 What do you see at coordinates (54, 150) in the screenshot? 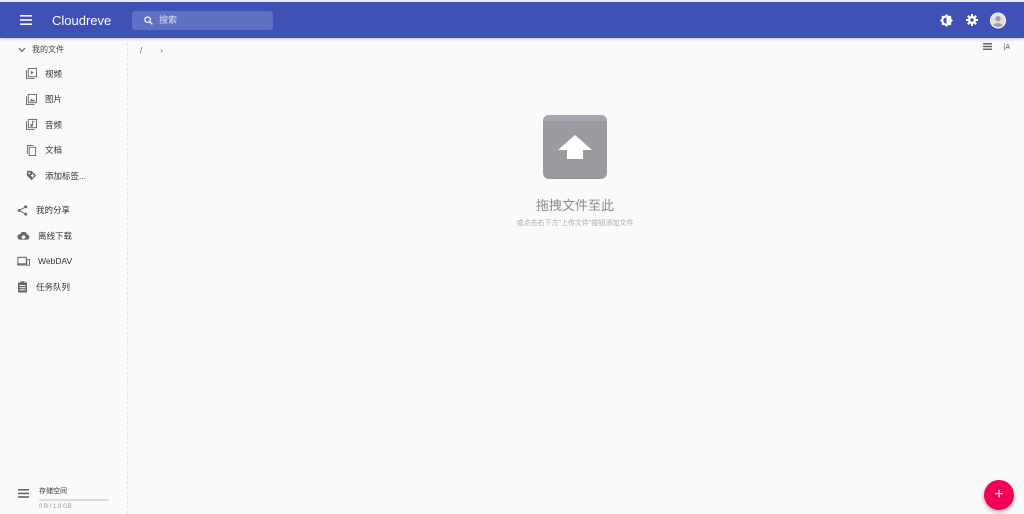
I see `sidebar-item-label: 文档` at bounding box center [54, 150].